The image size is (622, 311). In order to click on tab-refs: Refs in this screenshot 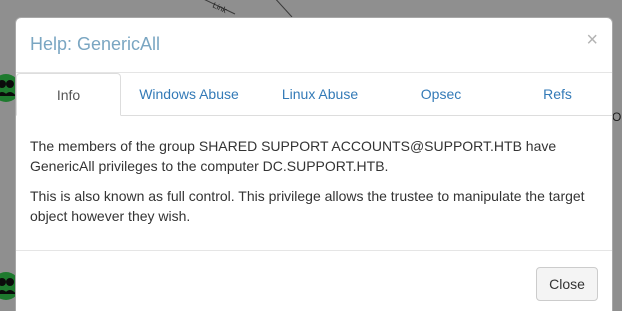, I will do `click(557, 94)`.